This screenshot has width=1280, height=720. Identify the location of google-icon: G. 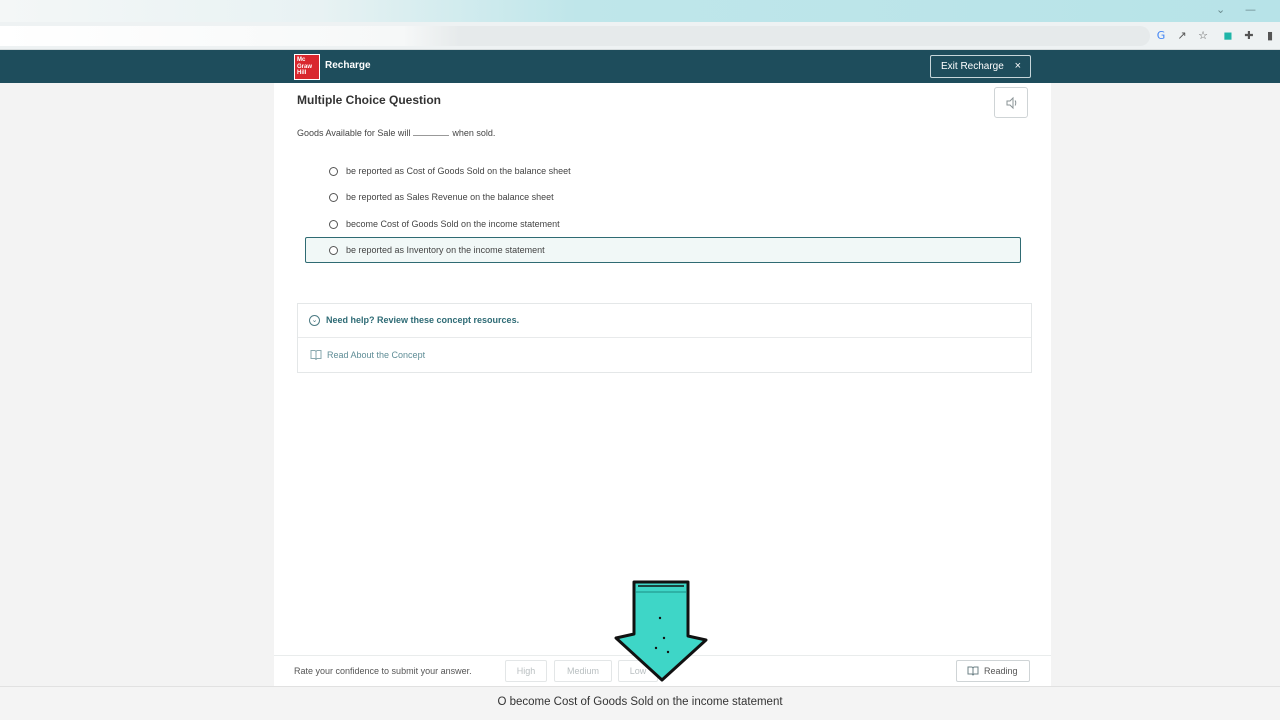
(1161, 36).